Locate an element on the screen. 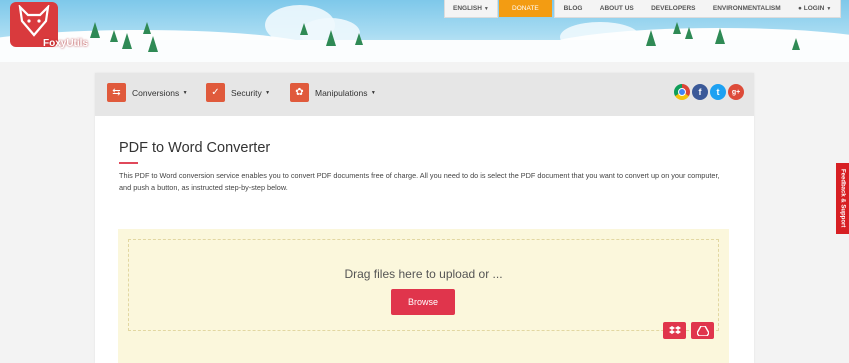 This screenshot has height=363, width=849. donate-button: DONATE is located at coordinates (525, 8).